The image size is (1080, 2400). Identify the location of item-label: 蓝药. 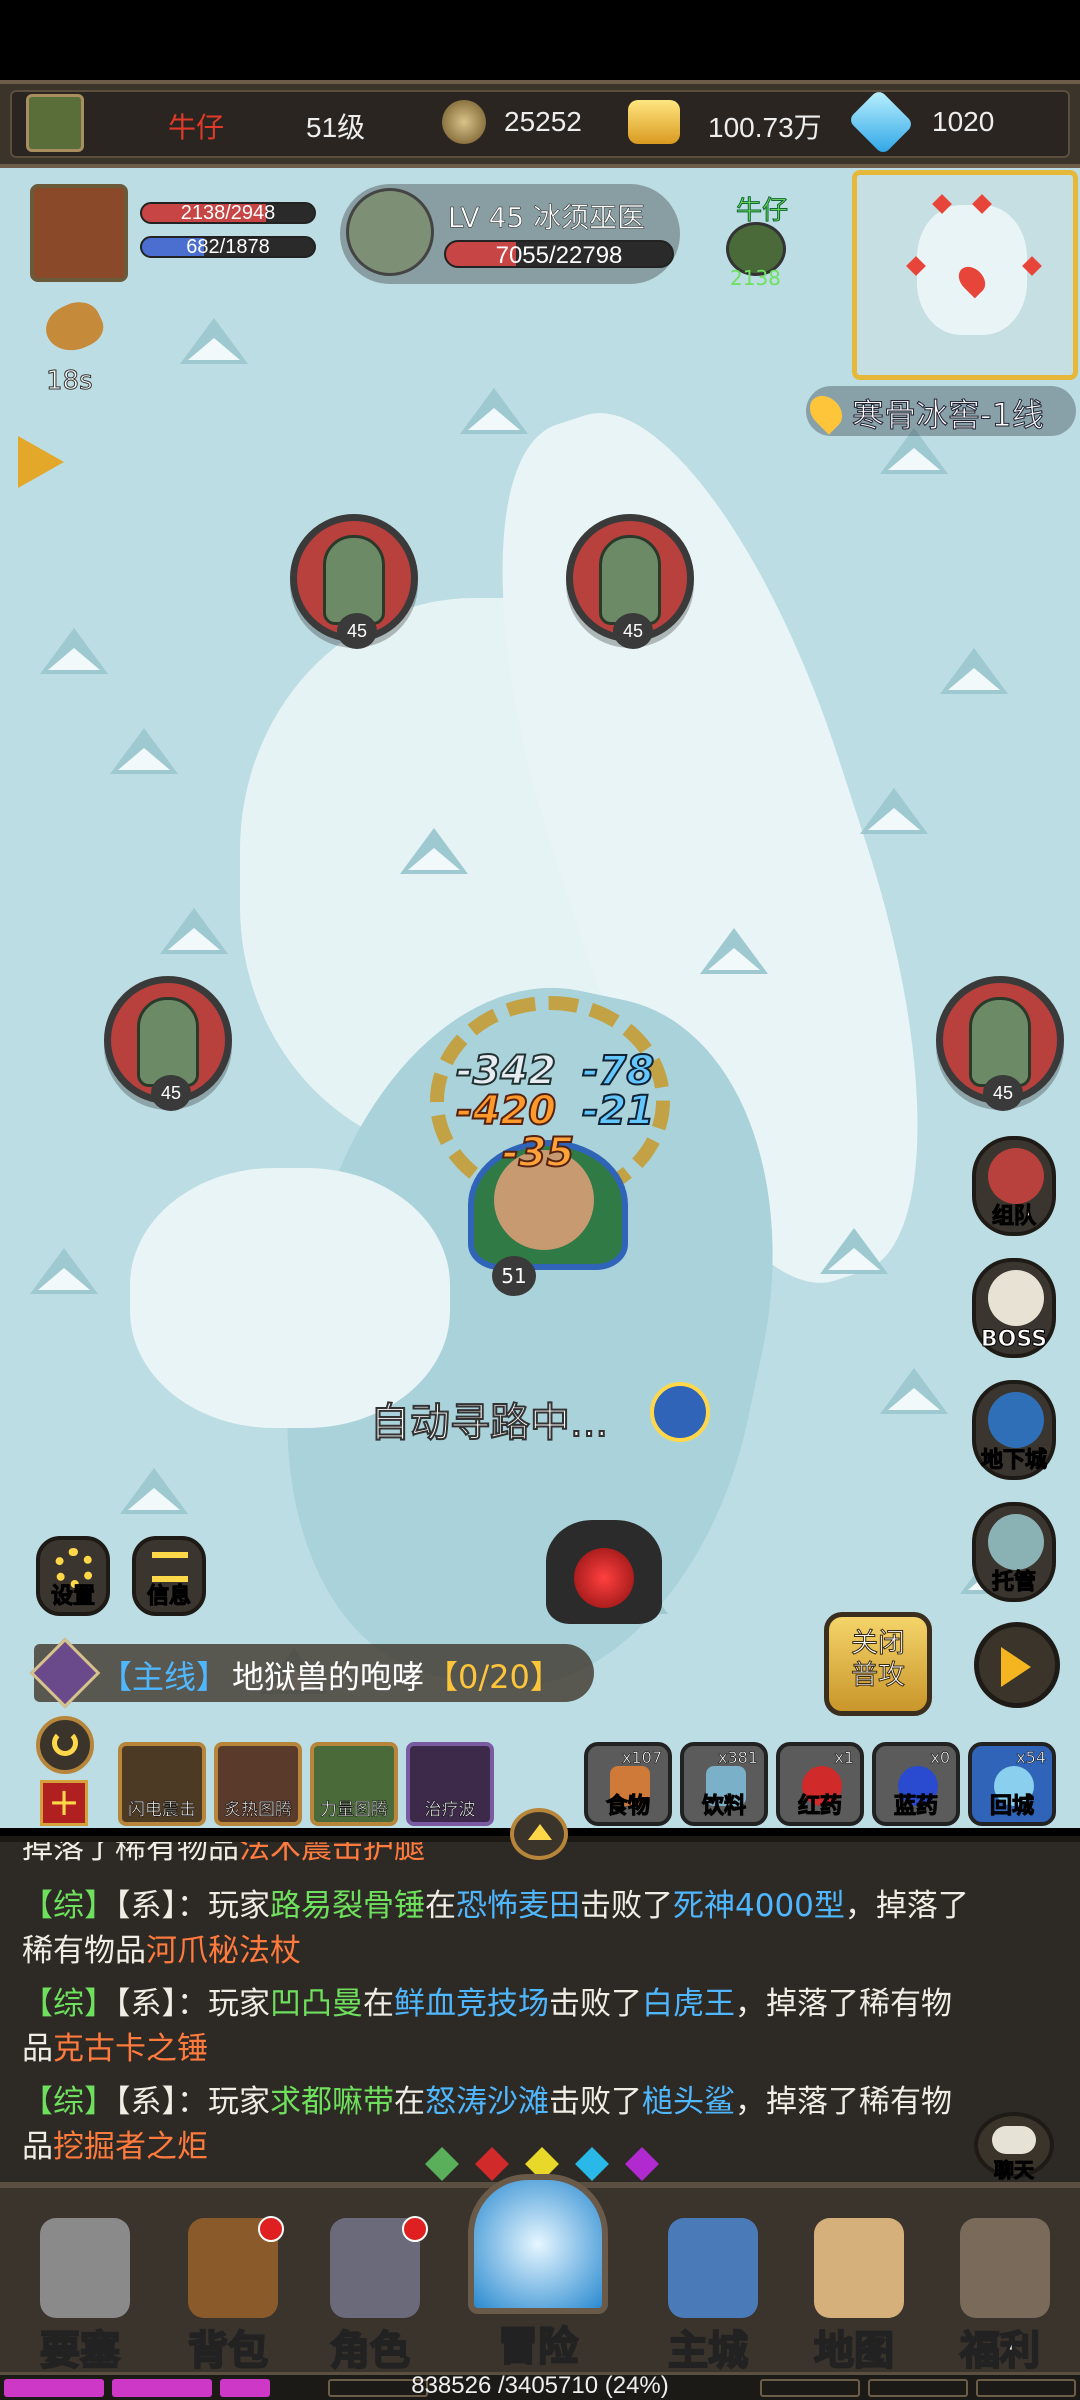
(915, 1807).